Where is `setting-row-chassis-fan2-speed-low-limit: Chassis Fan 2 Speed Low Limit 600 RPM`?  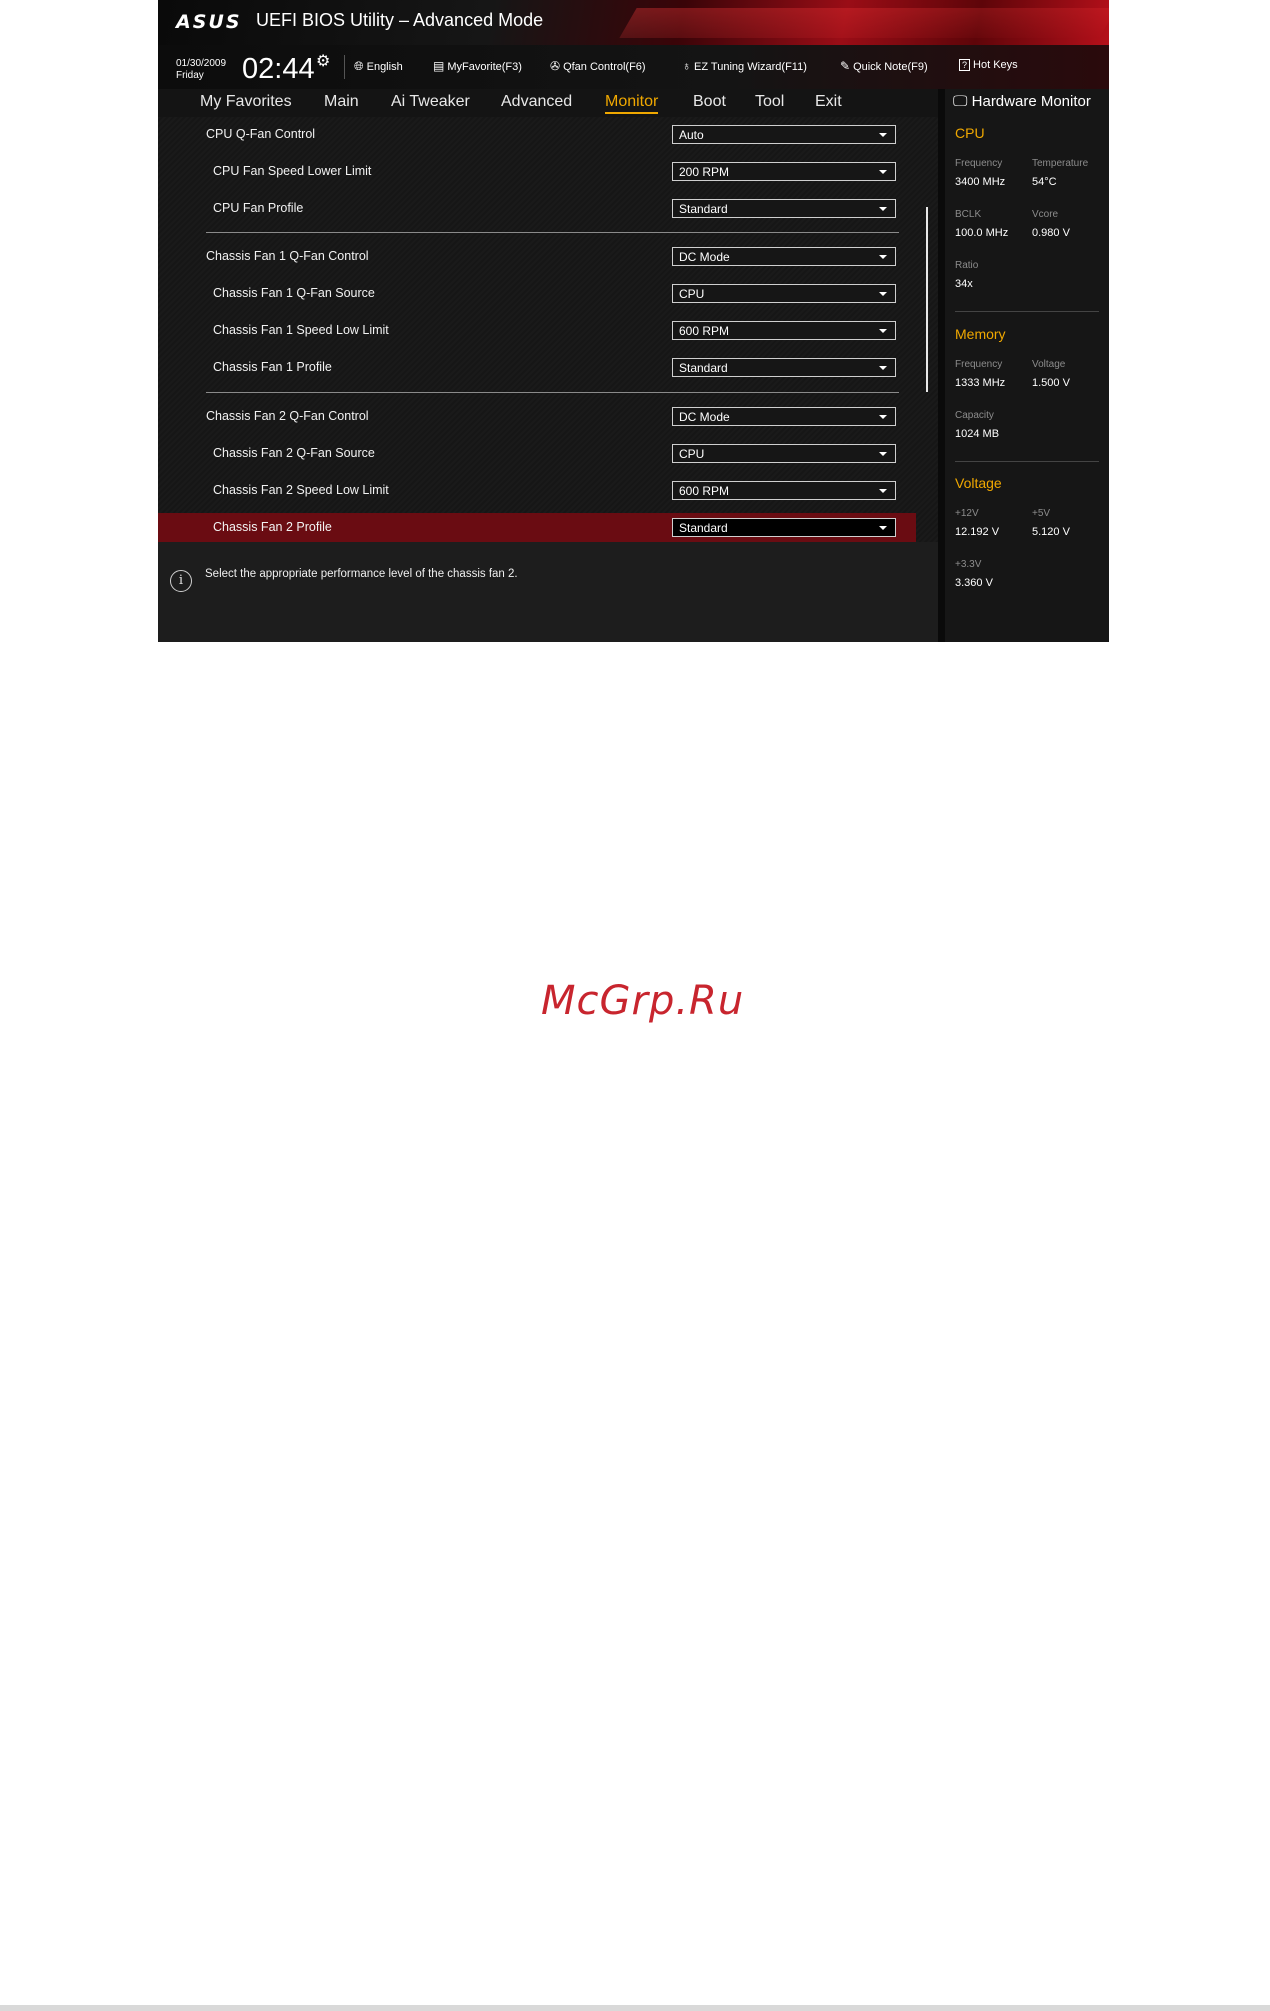 setting-row-chassis-fan2-speed-low-limit: Chassis Fan 2 Speed Low Limit 600 RPM is located at coordinates (537, 493).